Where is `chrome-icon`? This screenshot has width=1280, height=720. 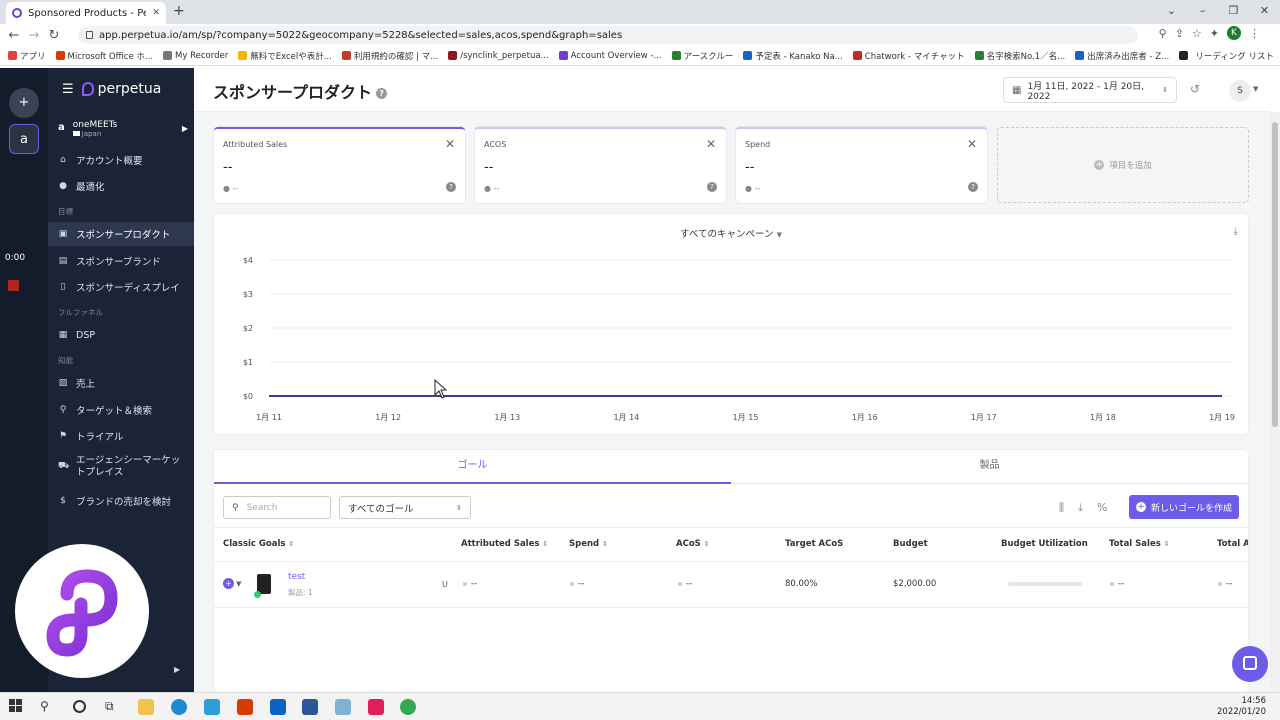 chrome-icon is located at coordinates (408, 707).